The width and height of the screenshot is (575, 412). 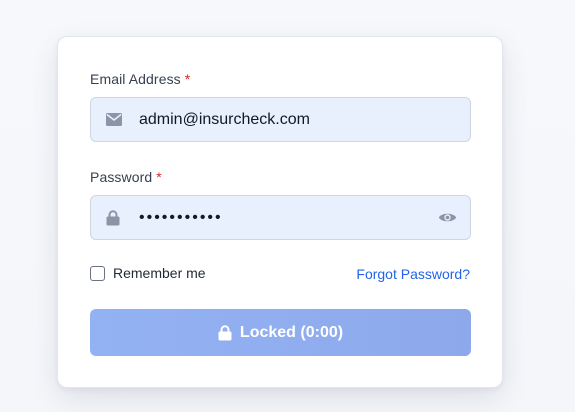 What do you see at coordinates (97, 273) in the screenshot?
I see `remember-me-checkbox` at bounding box center [97, 273].